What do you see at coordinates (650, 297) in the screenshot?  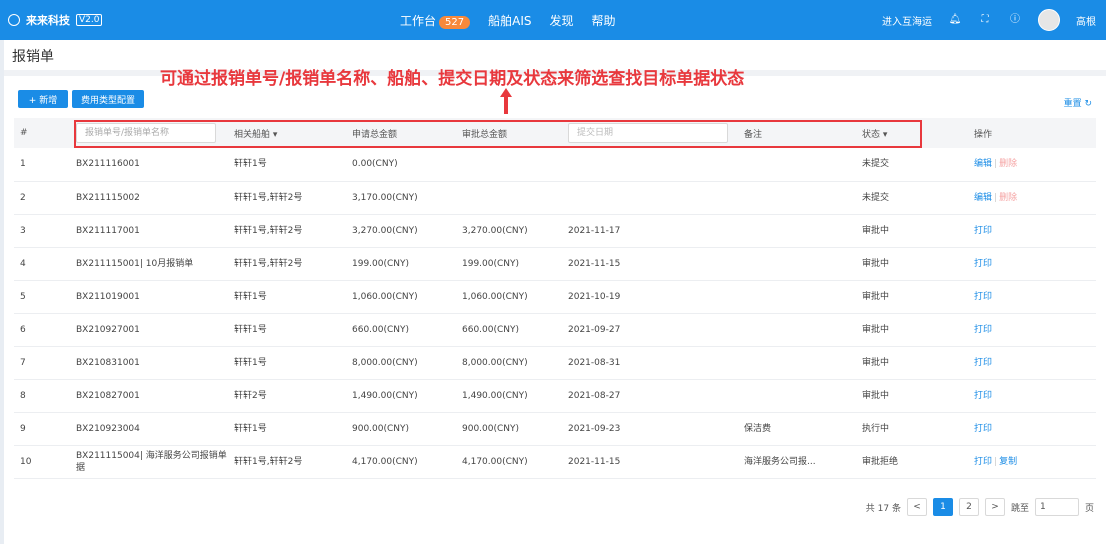 I see `cell-date: 2021-10-19` at bounding box center [650, 297].